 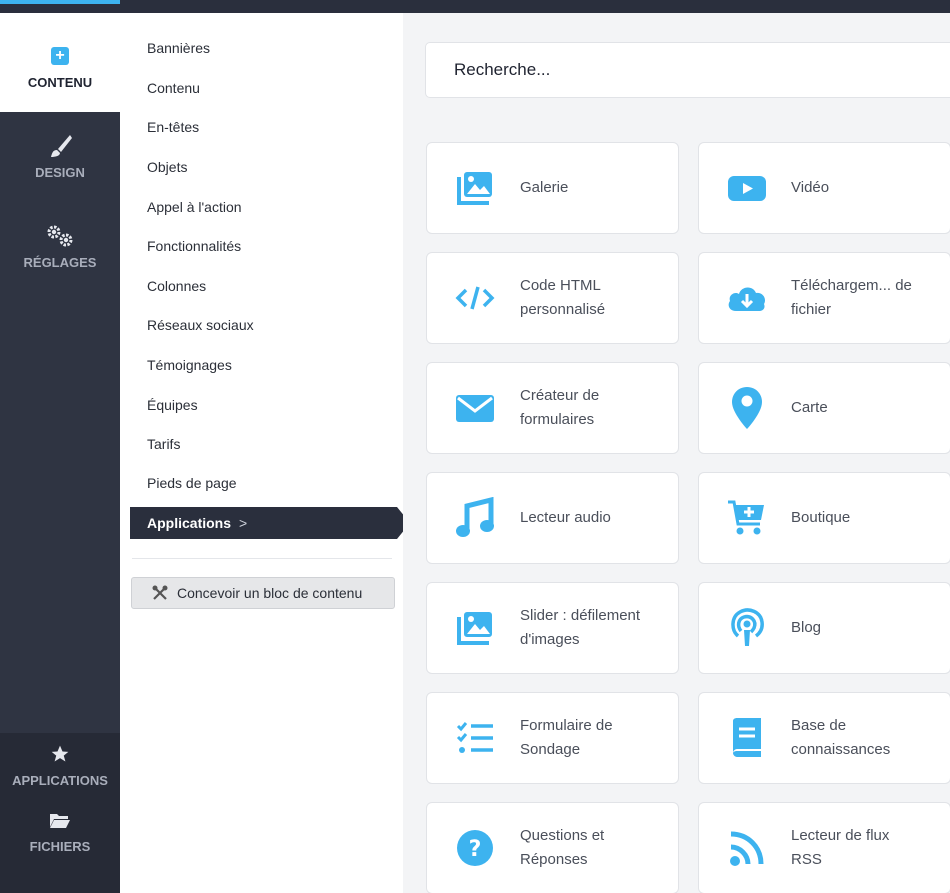 I want to click on rail-item-design: DESIGN, so click(x=60, y=171).